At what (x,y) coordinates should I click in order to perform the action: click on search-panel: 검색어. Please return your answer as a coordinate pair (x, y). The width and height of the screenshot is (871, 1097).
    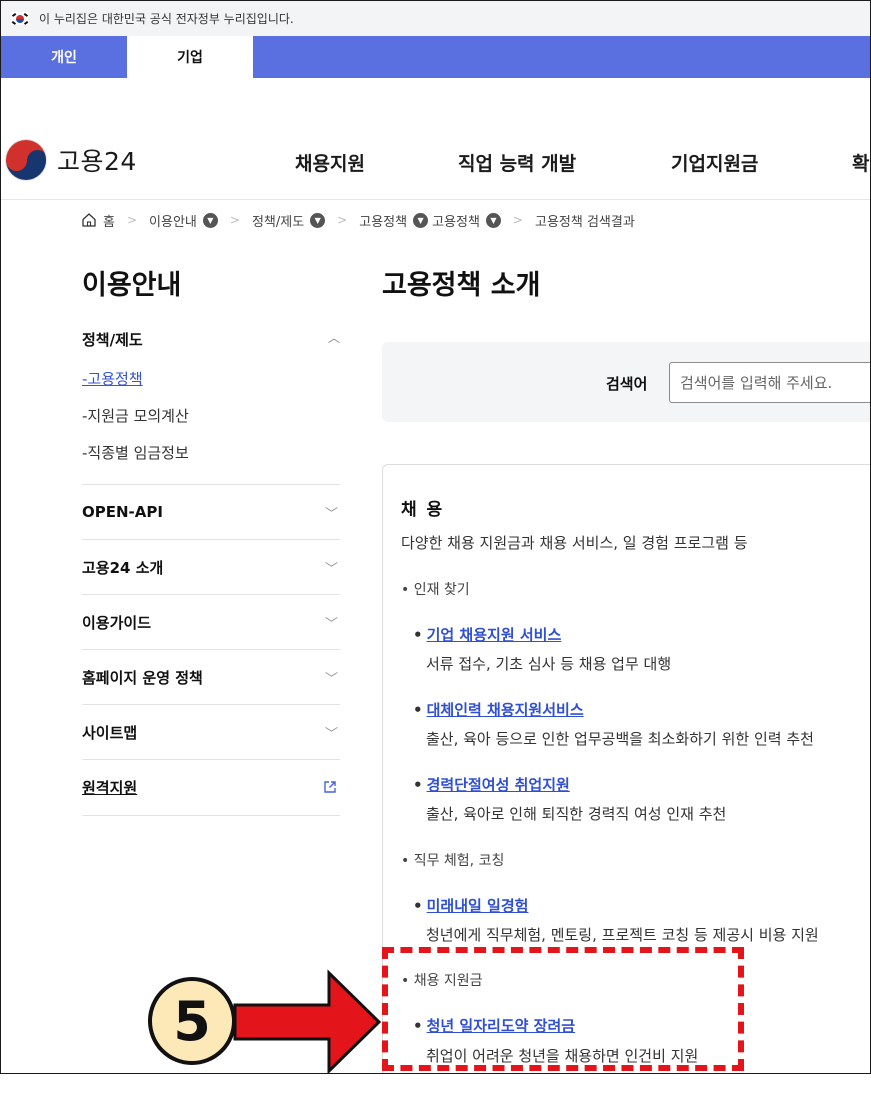
    Looking at the image, I should click on (626, 382).